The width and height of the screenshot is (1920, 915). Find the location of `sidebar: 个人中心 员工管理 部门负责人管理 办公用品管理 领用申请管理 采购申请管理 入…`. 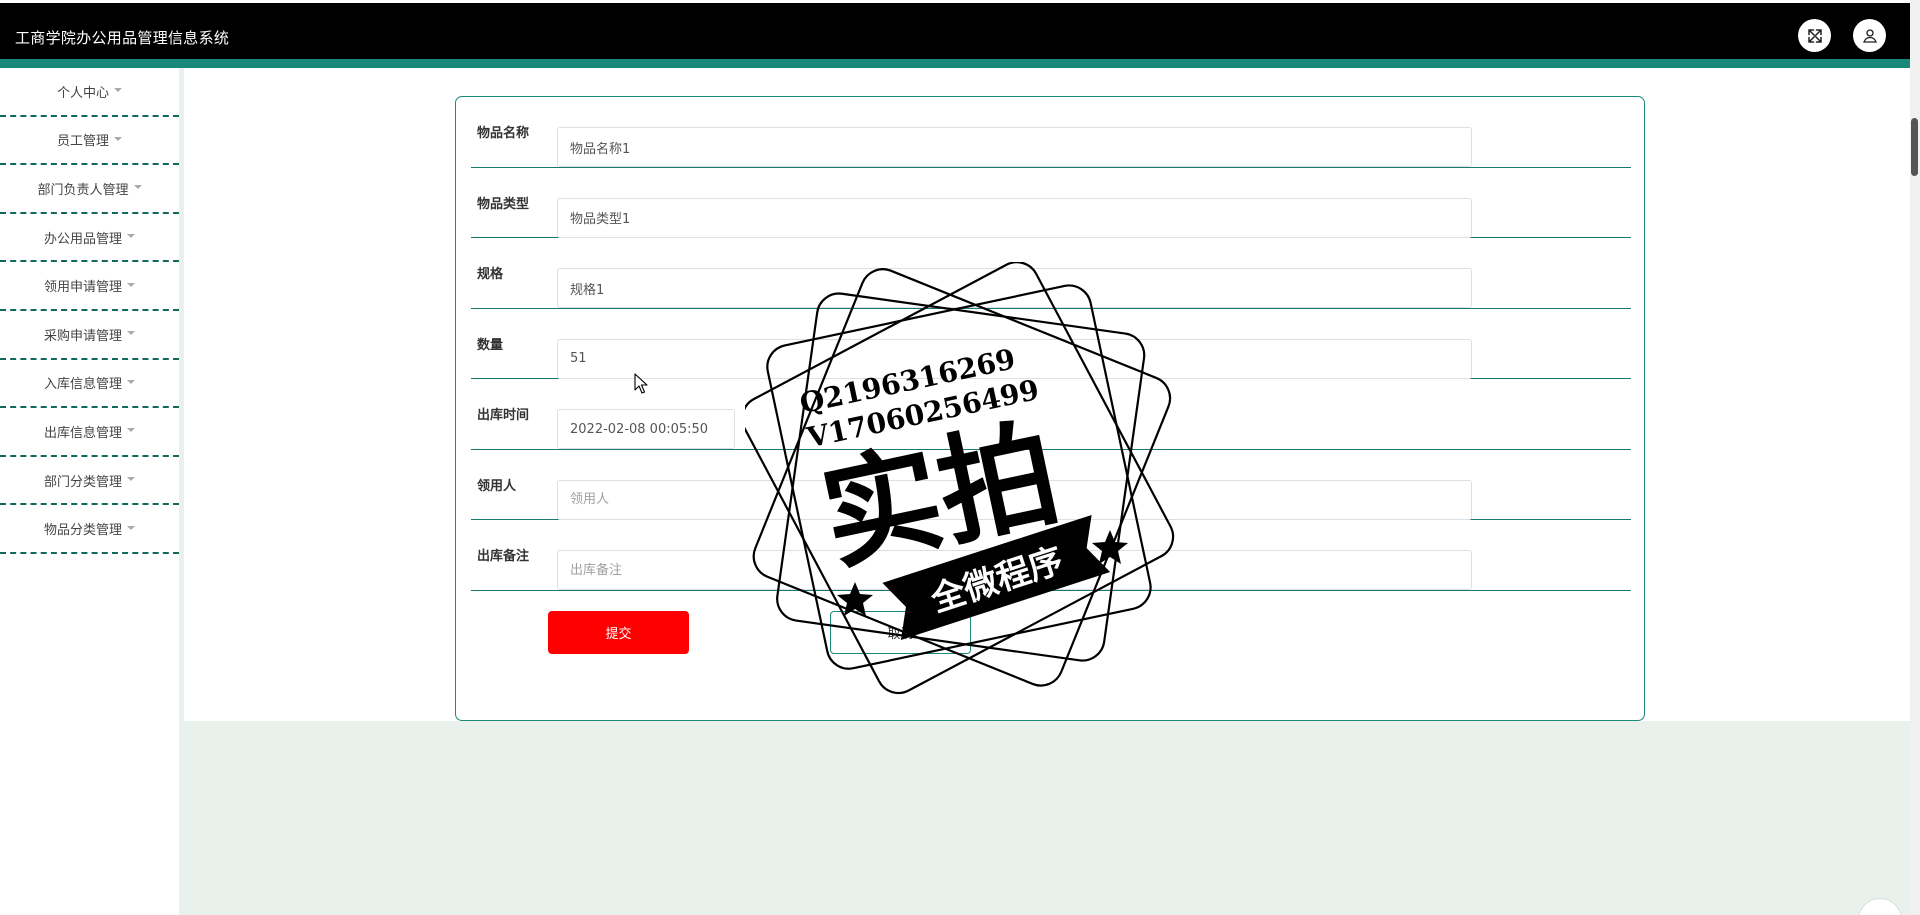

sidebar: 个人中心 员工管理 部门负责人管理 办公用品管理 领用申请管理 采购申请管理 入… is located at coordinates (89, 491).